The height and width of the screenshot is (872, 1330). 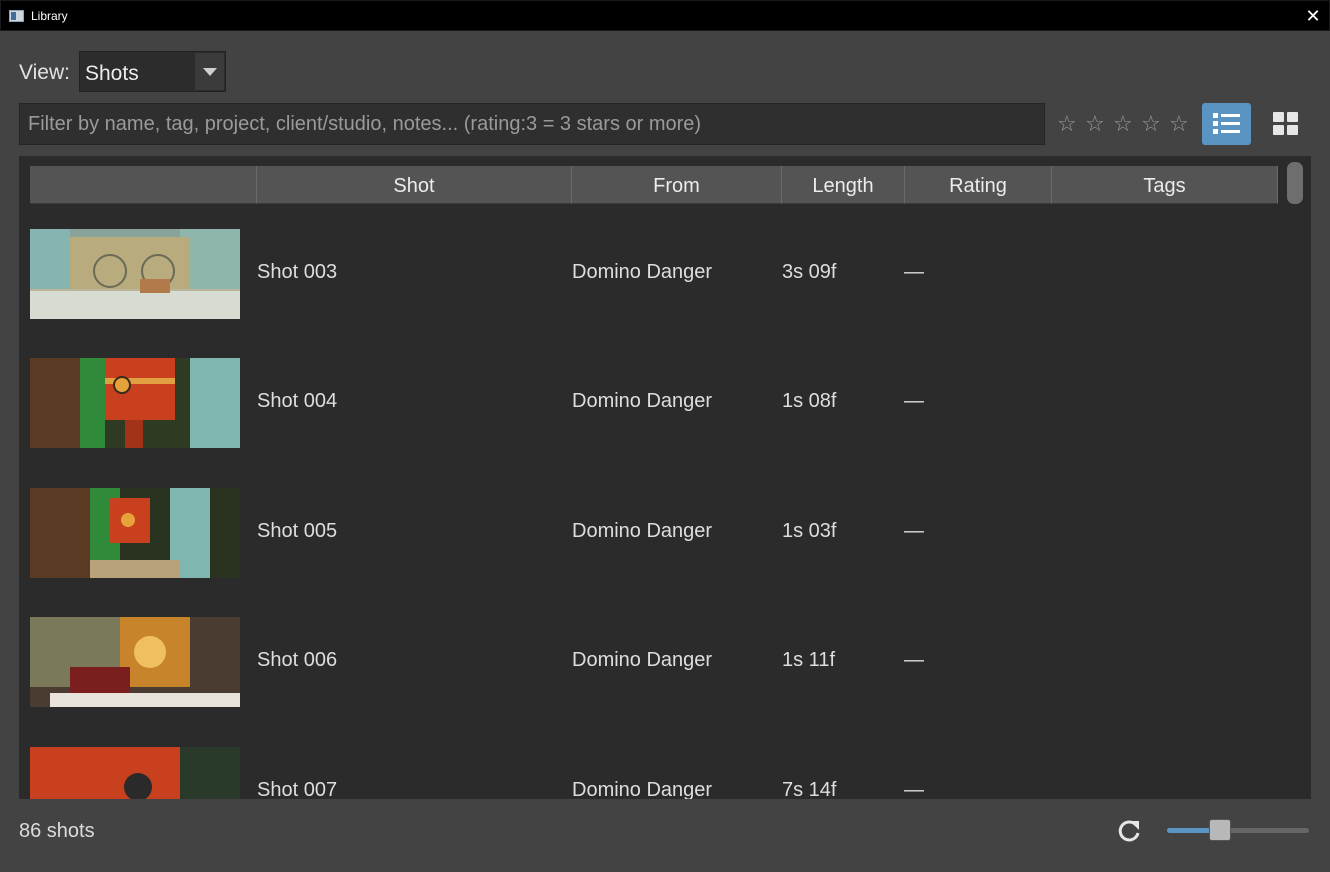 What do you see at coordinates (654, 773) in the screenshot?
I see `table-row: Shot 007 Domino Danger 7s 14f —` at bounding box center [654, 773].